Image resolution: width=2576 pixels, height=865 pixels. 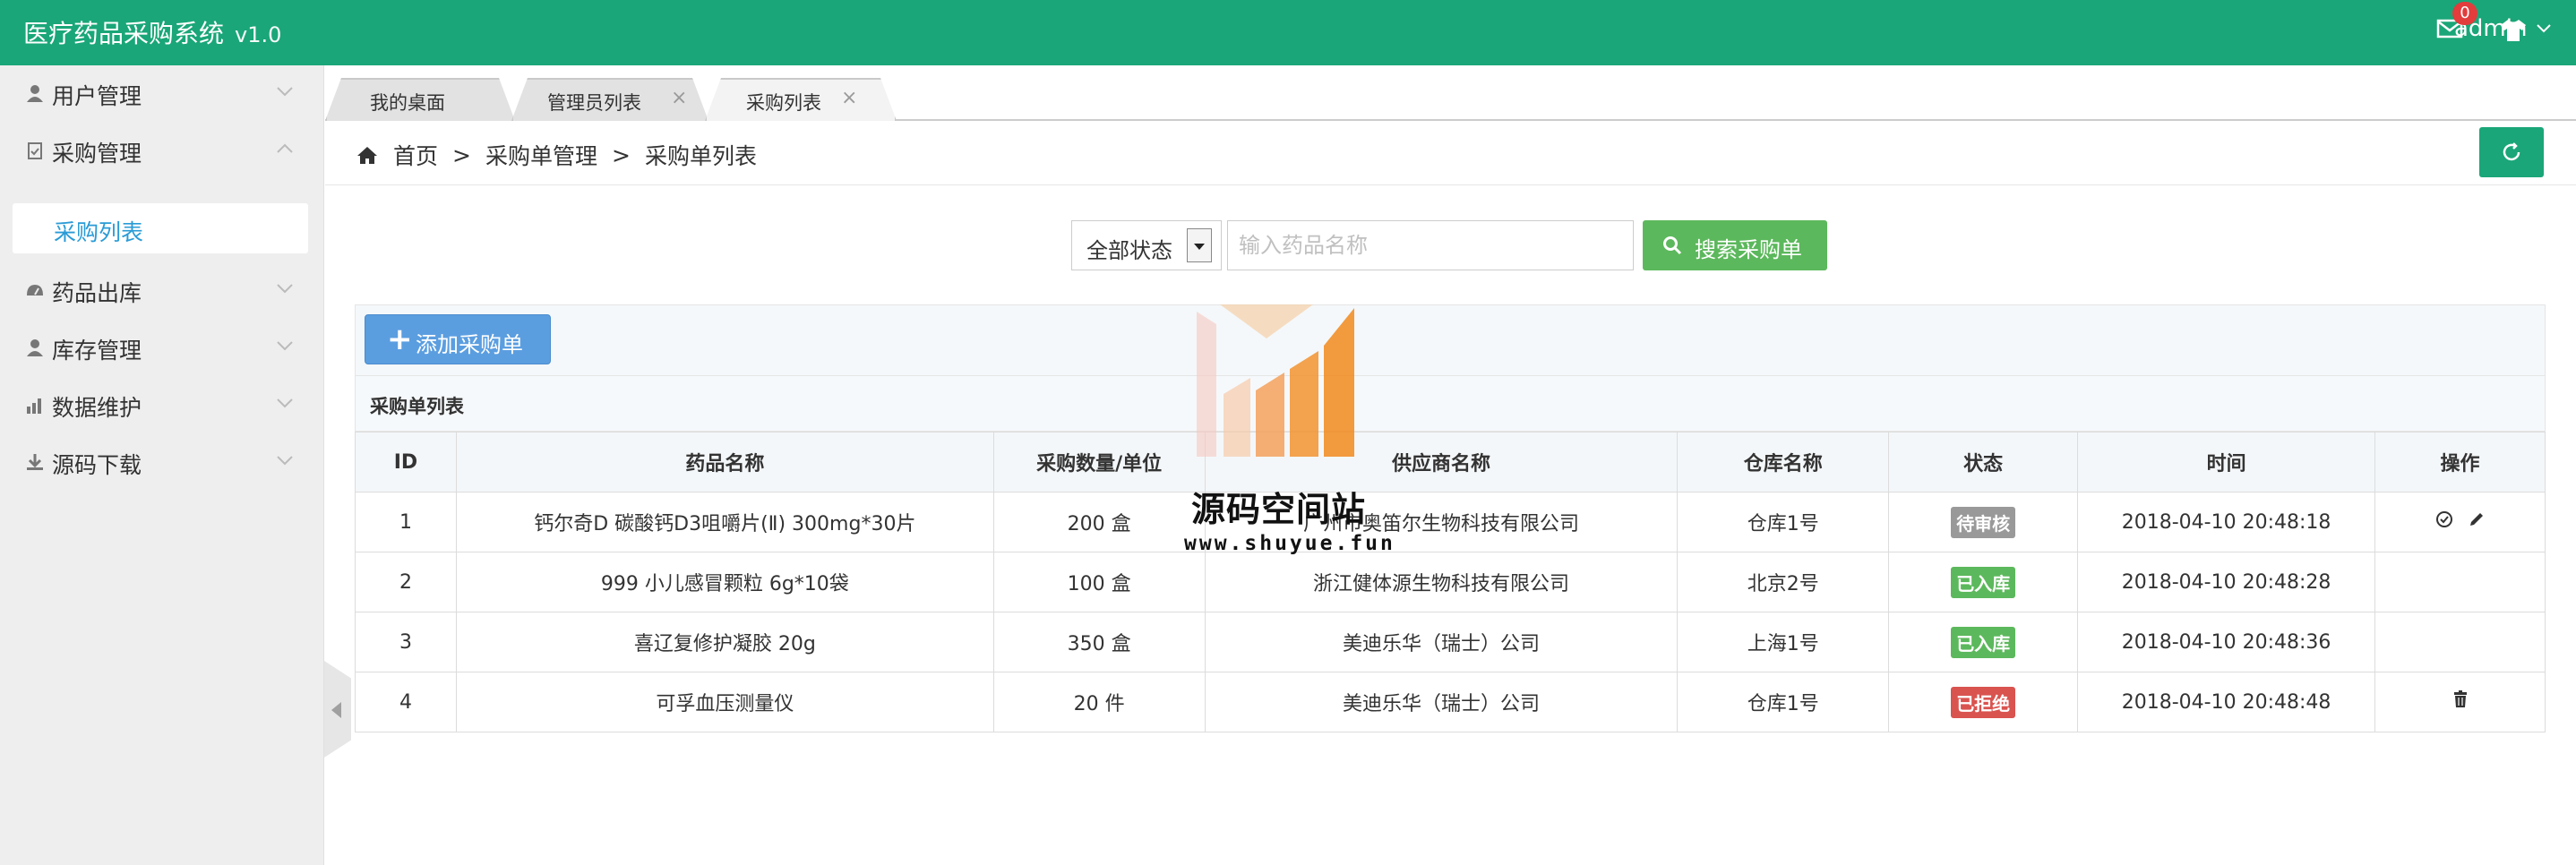 I want to click on cell-quantity: 350 盒, so click(x=1099, y=642).